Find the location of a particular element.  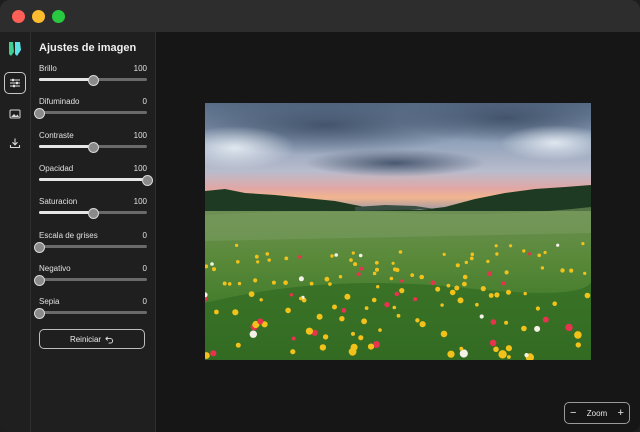

panel-title: Ajustes de imagen is located at coordinates (88, 48).